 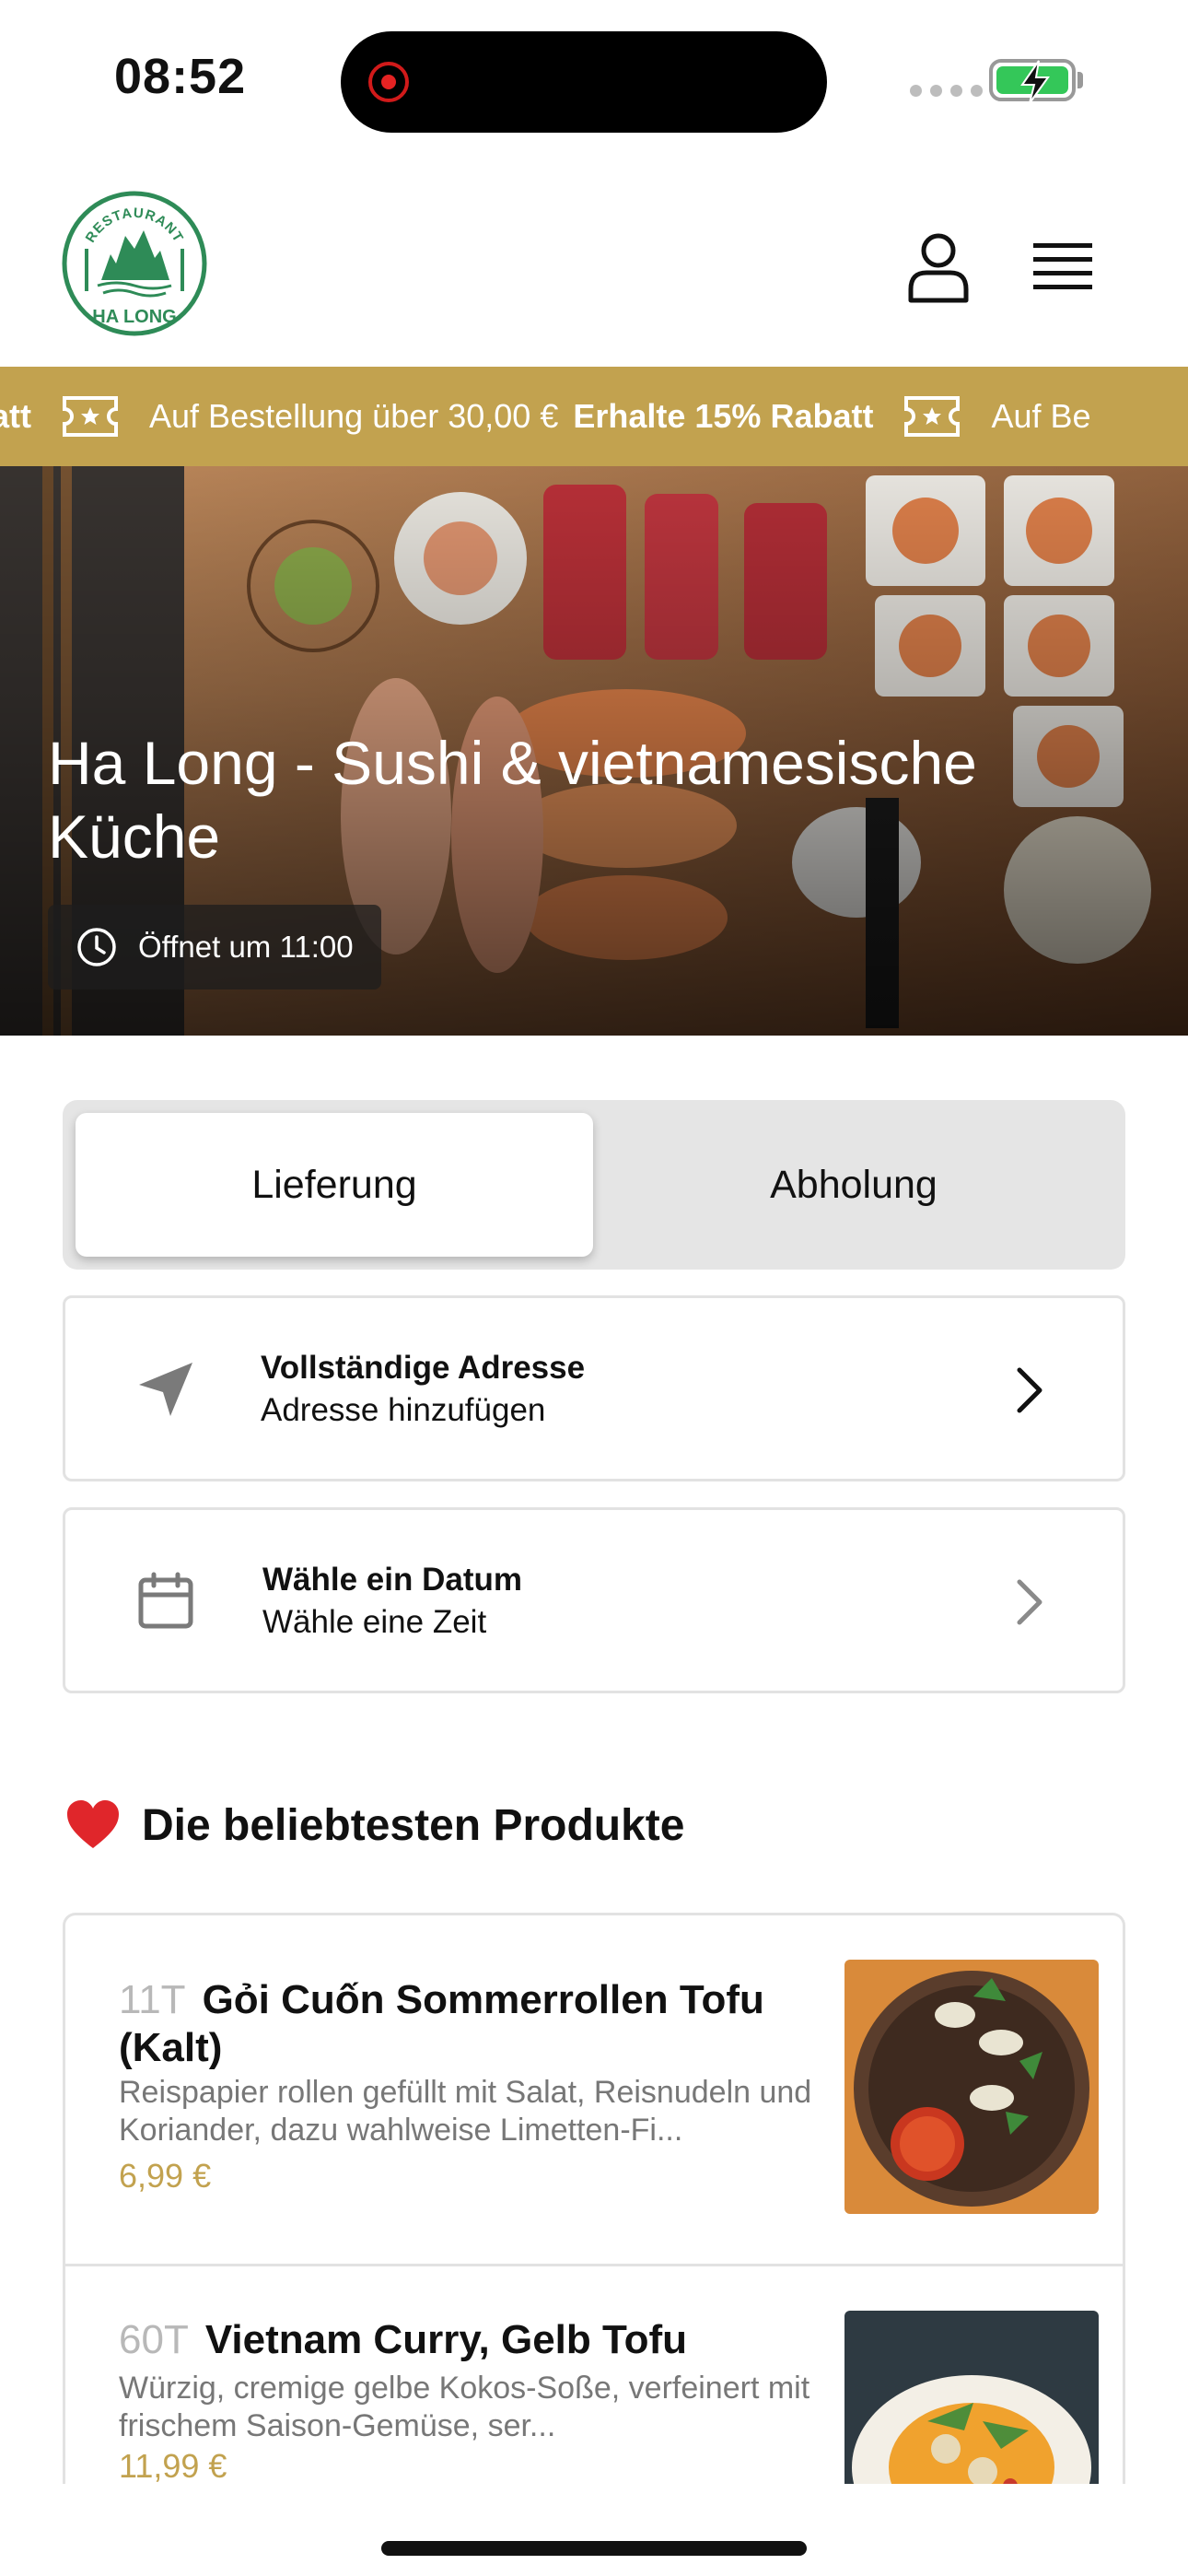 I want to click on product-price: 11,99 €, so click(x=173, y=2465).